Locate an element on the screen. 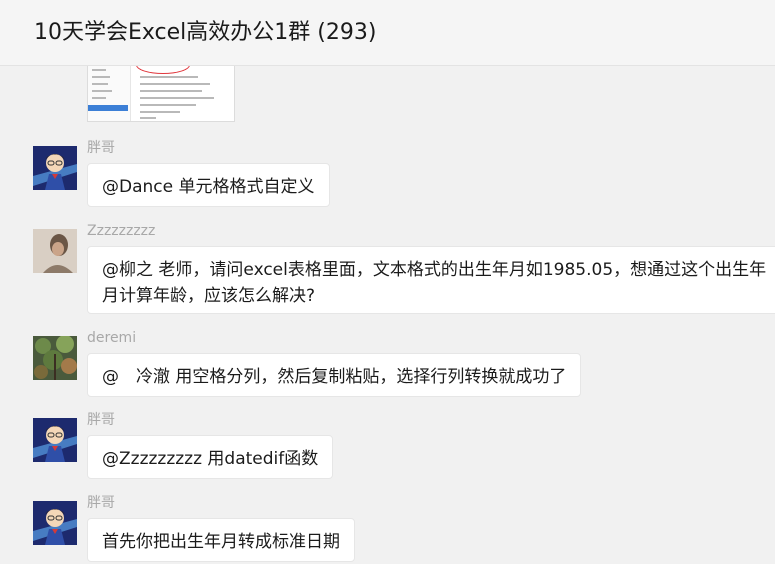 This screenshot has width=775, height=564. plant-photo-avatar is located at coordinates (55, 358).